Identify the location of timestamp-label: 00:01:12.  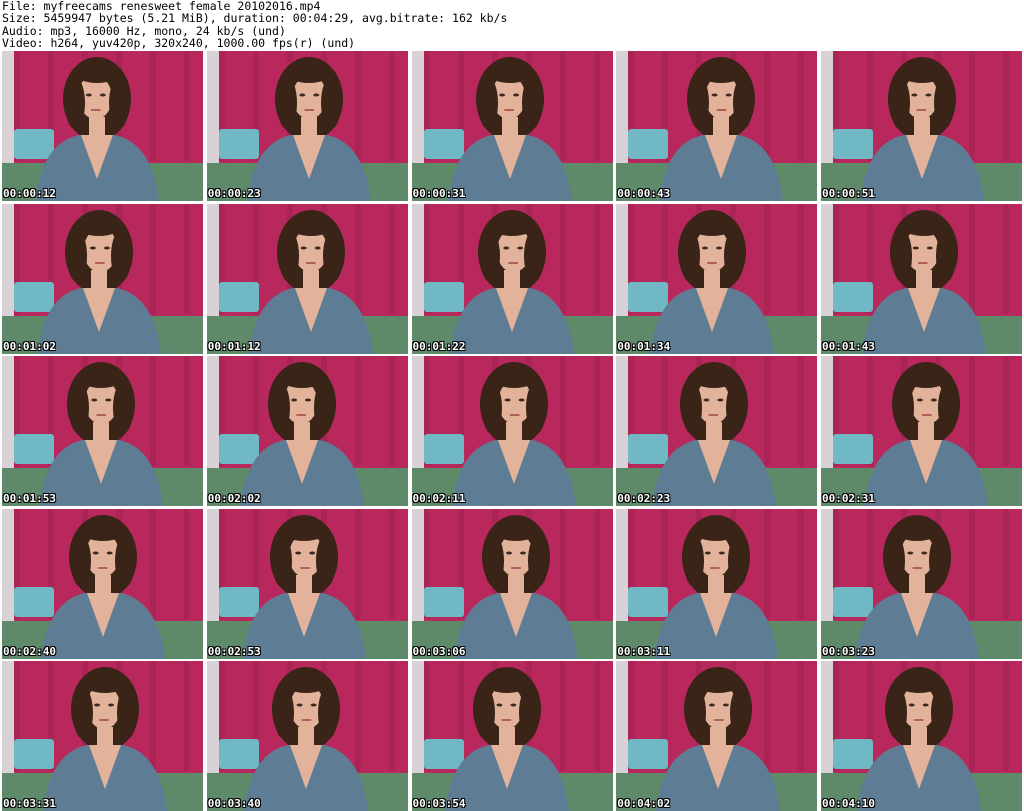
(234, 346).